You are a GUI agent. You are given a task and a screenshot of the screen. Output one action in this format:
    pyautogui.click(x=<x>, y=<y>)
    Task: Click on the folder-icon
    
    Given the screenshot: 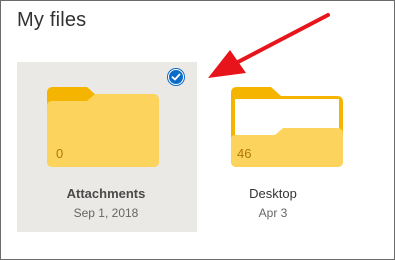 What is the action you would take?
    pyautogui.click(x=103, y=127)
    